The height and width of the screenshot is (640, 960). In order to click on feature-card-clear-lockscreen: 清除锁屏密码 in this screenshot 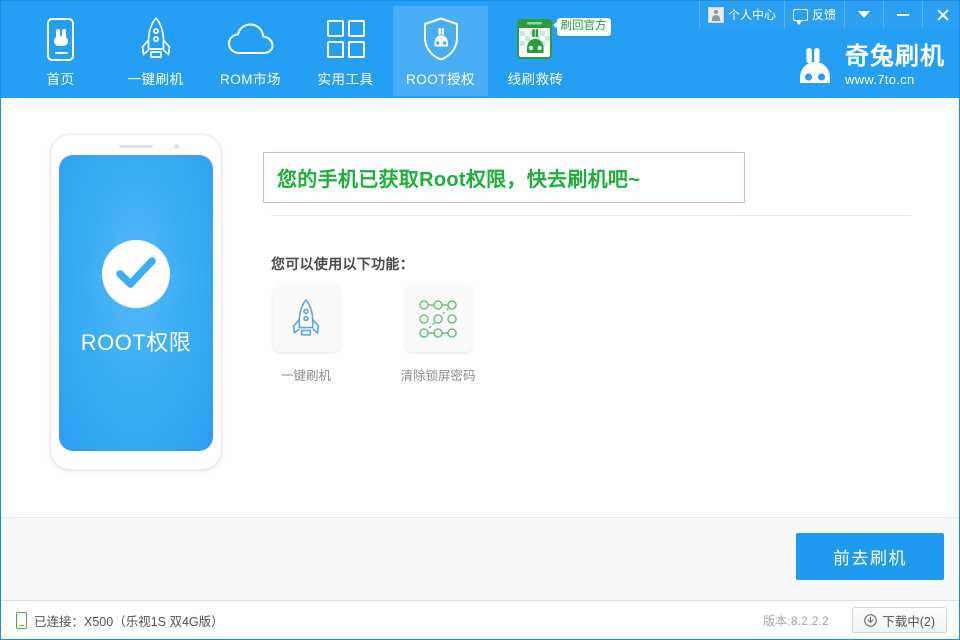, I will do `click(438, 334)`.